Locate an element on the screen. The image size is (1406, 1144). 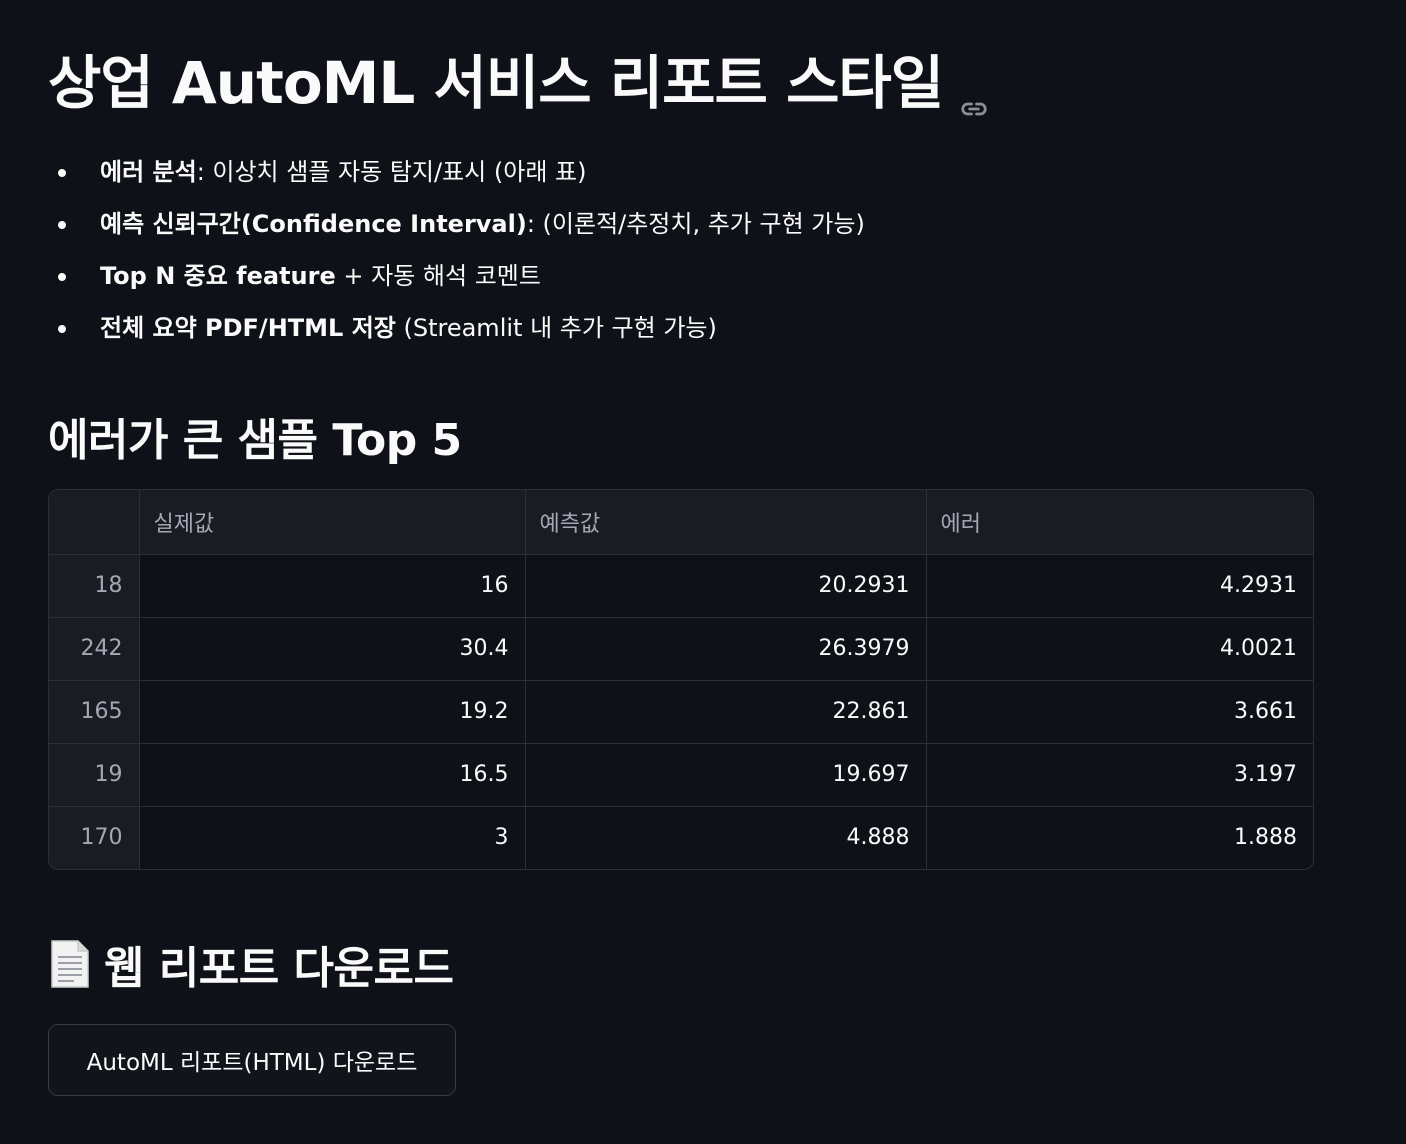
list-item-text: + 자동 해석 코멘트 is located at coordinates (438, 276).